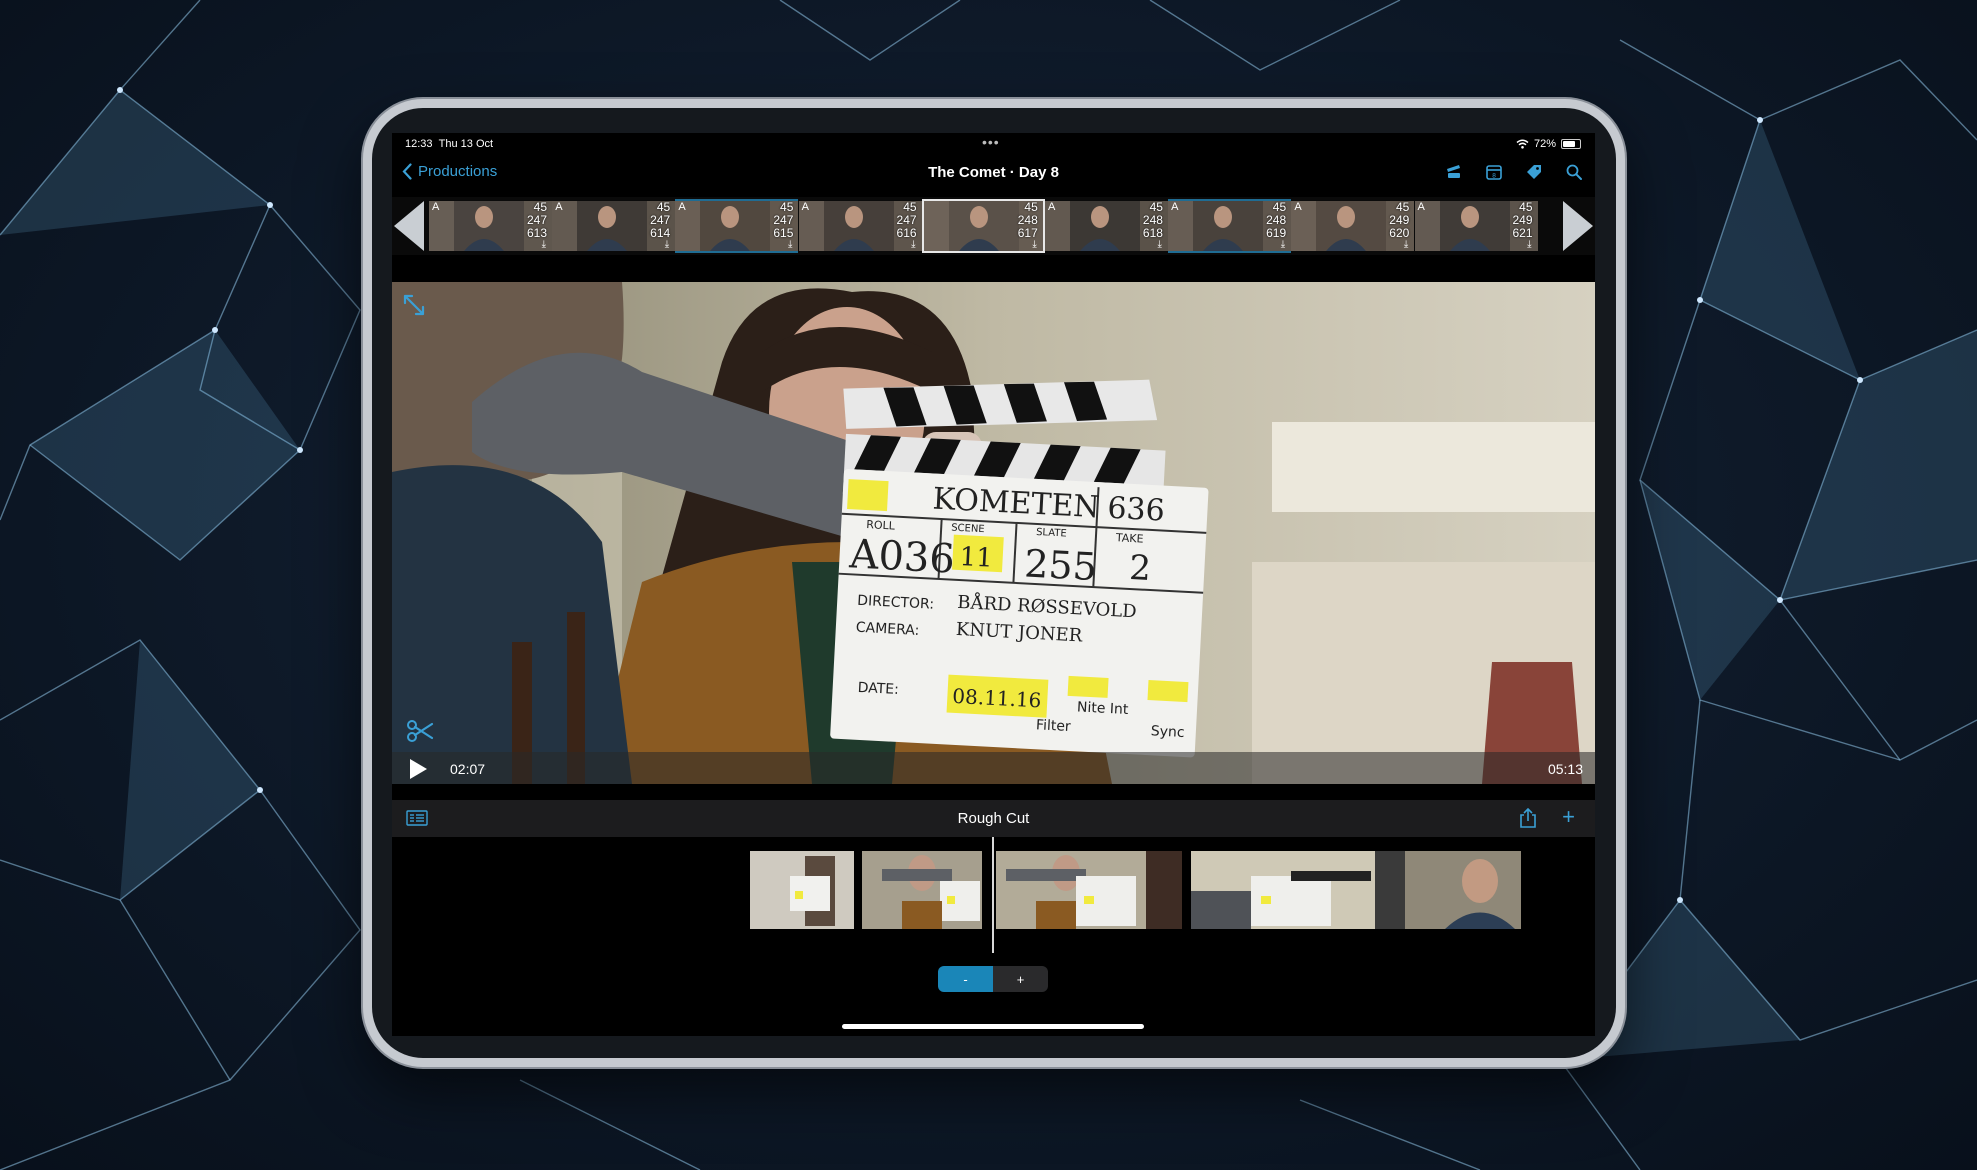 The width and height of the screenshot is (1977, 1170). I want to click on clip-thumbnail: A 45 247 615 ⤓, so click(737, 226).